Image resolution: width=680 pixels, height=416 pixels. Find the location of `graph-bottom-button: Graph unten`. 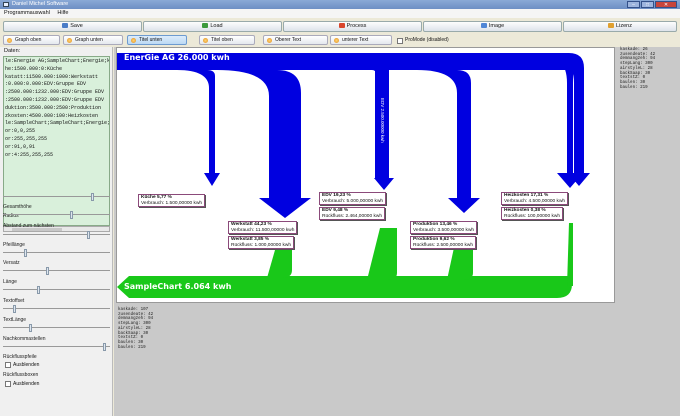

graph-bottom-button: Graph unten is located at coordinates (93, 40).